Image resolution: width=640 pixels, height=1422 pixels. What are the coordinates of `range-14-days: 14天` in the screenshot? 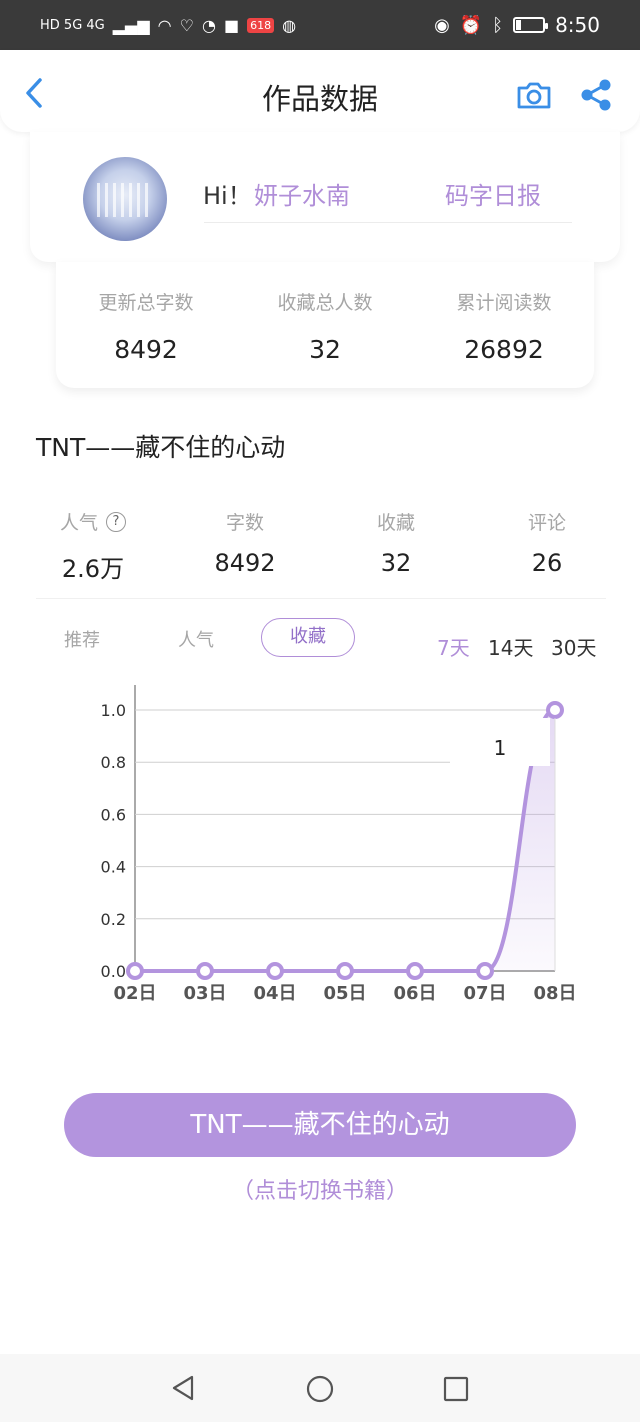 It's located at (510, 646).